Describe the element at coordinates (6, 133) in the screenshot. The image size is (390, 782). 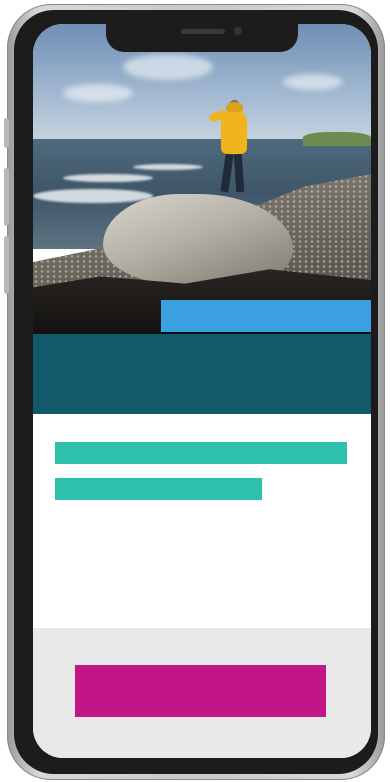
I see `mute-switch` at that location.